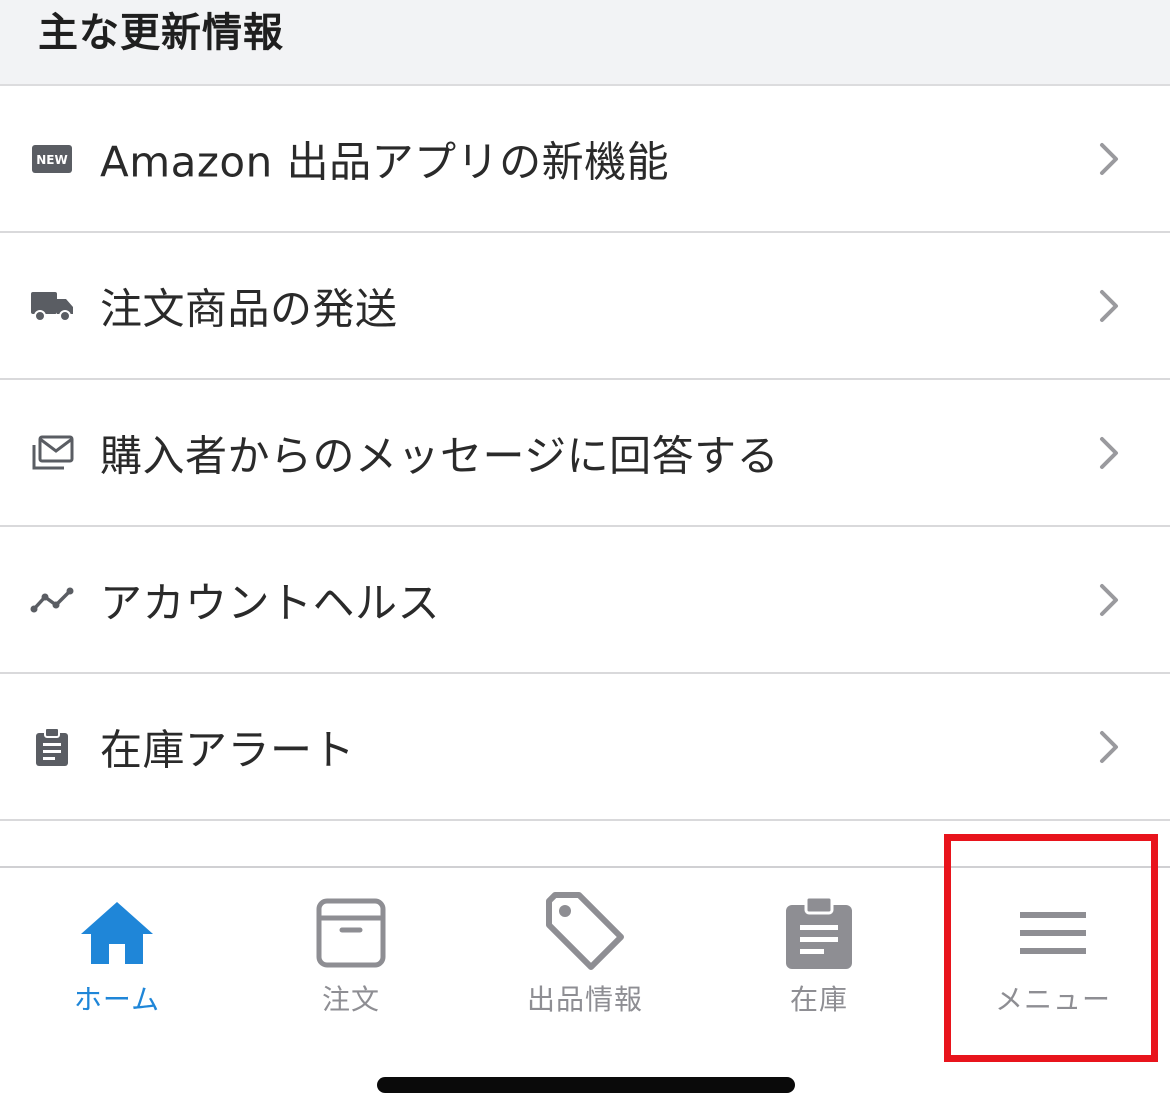  I want to click on tab-menu: メニュー, so click(1053, 954).